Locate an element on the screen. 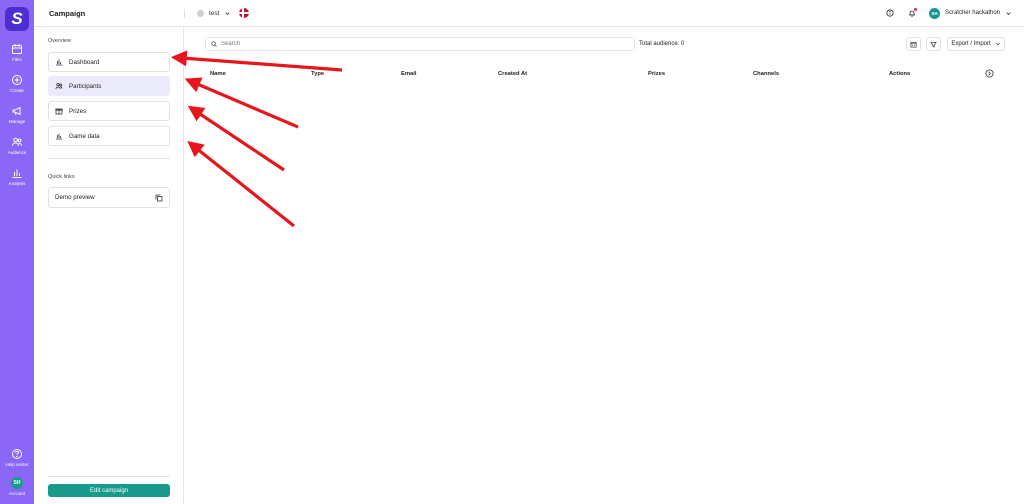 The image size is (1024, 504). column-settings-icon is located at coordinates (989, 73).